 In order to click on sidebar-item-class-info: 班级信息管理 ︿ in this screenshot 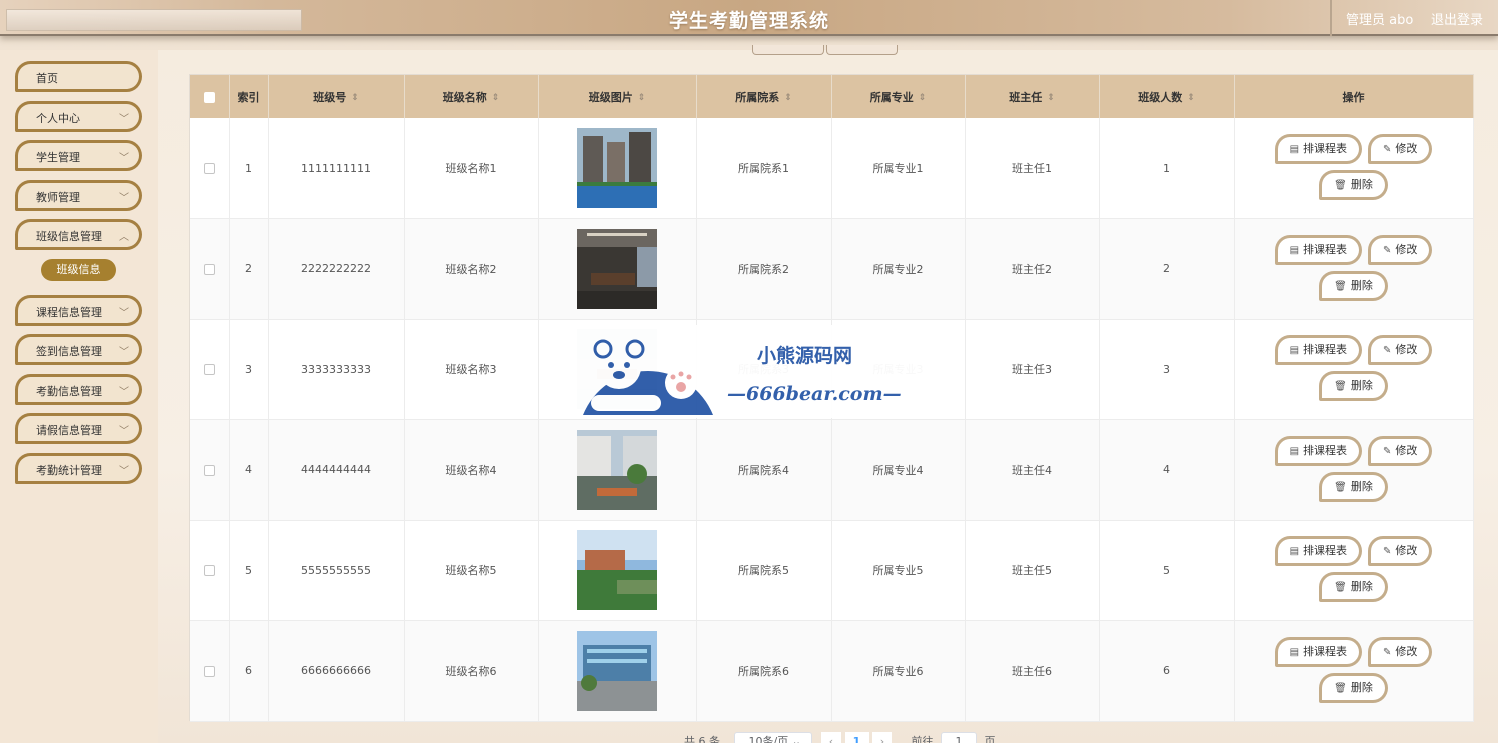, I will do `click(78, 234)`.